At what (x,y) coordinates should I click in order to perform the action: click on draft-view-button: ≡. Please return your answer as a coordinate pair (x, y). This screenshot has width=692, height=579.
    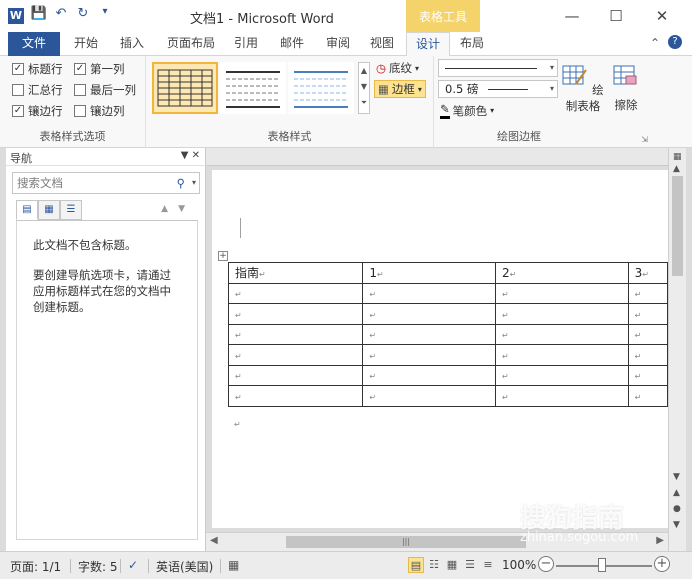
    Looking at the image, I should click on (488, 565).